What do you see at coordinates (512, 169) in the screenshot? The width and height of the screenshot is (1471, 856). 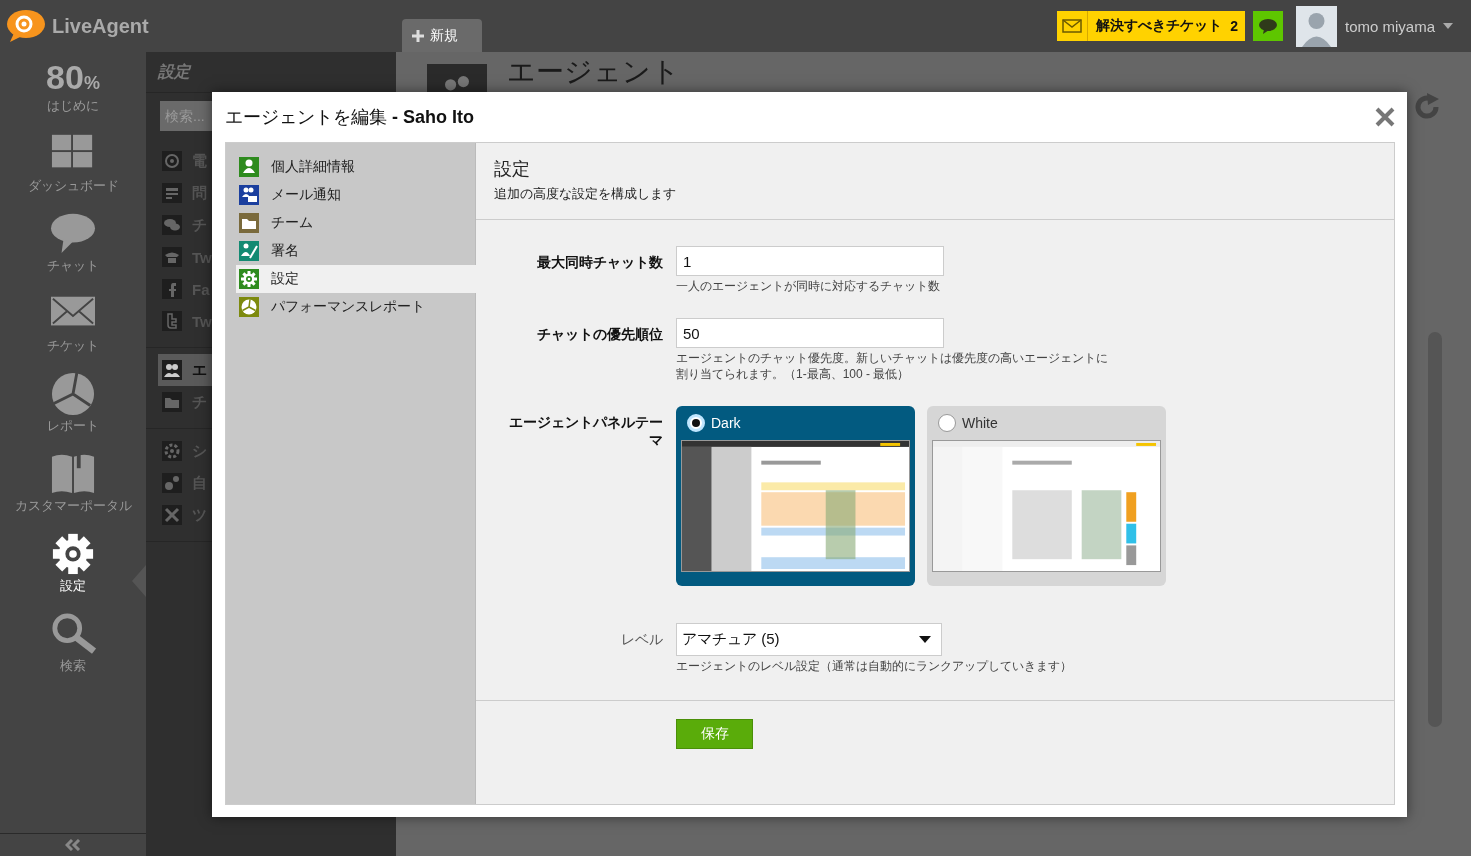 I see `section-title: 設定` at bounding box center [512, 169].